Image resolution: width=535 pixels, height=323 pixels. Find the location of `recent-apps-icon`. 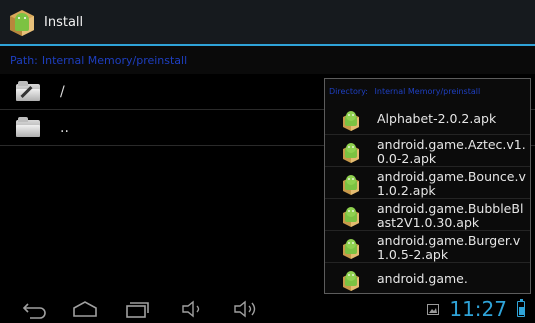

recent-apps-icon is located at coordinates (137, 309).